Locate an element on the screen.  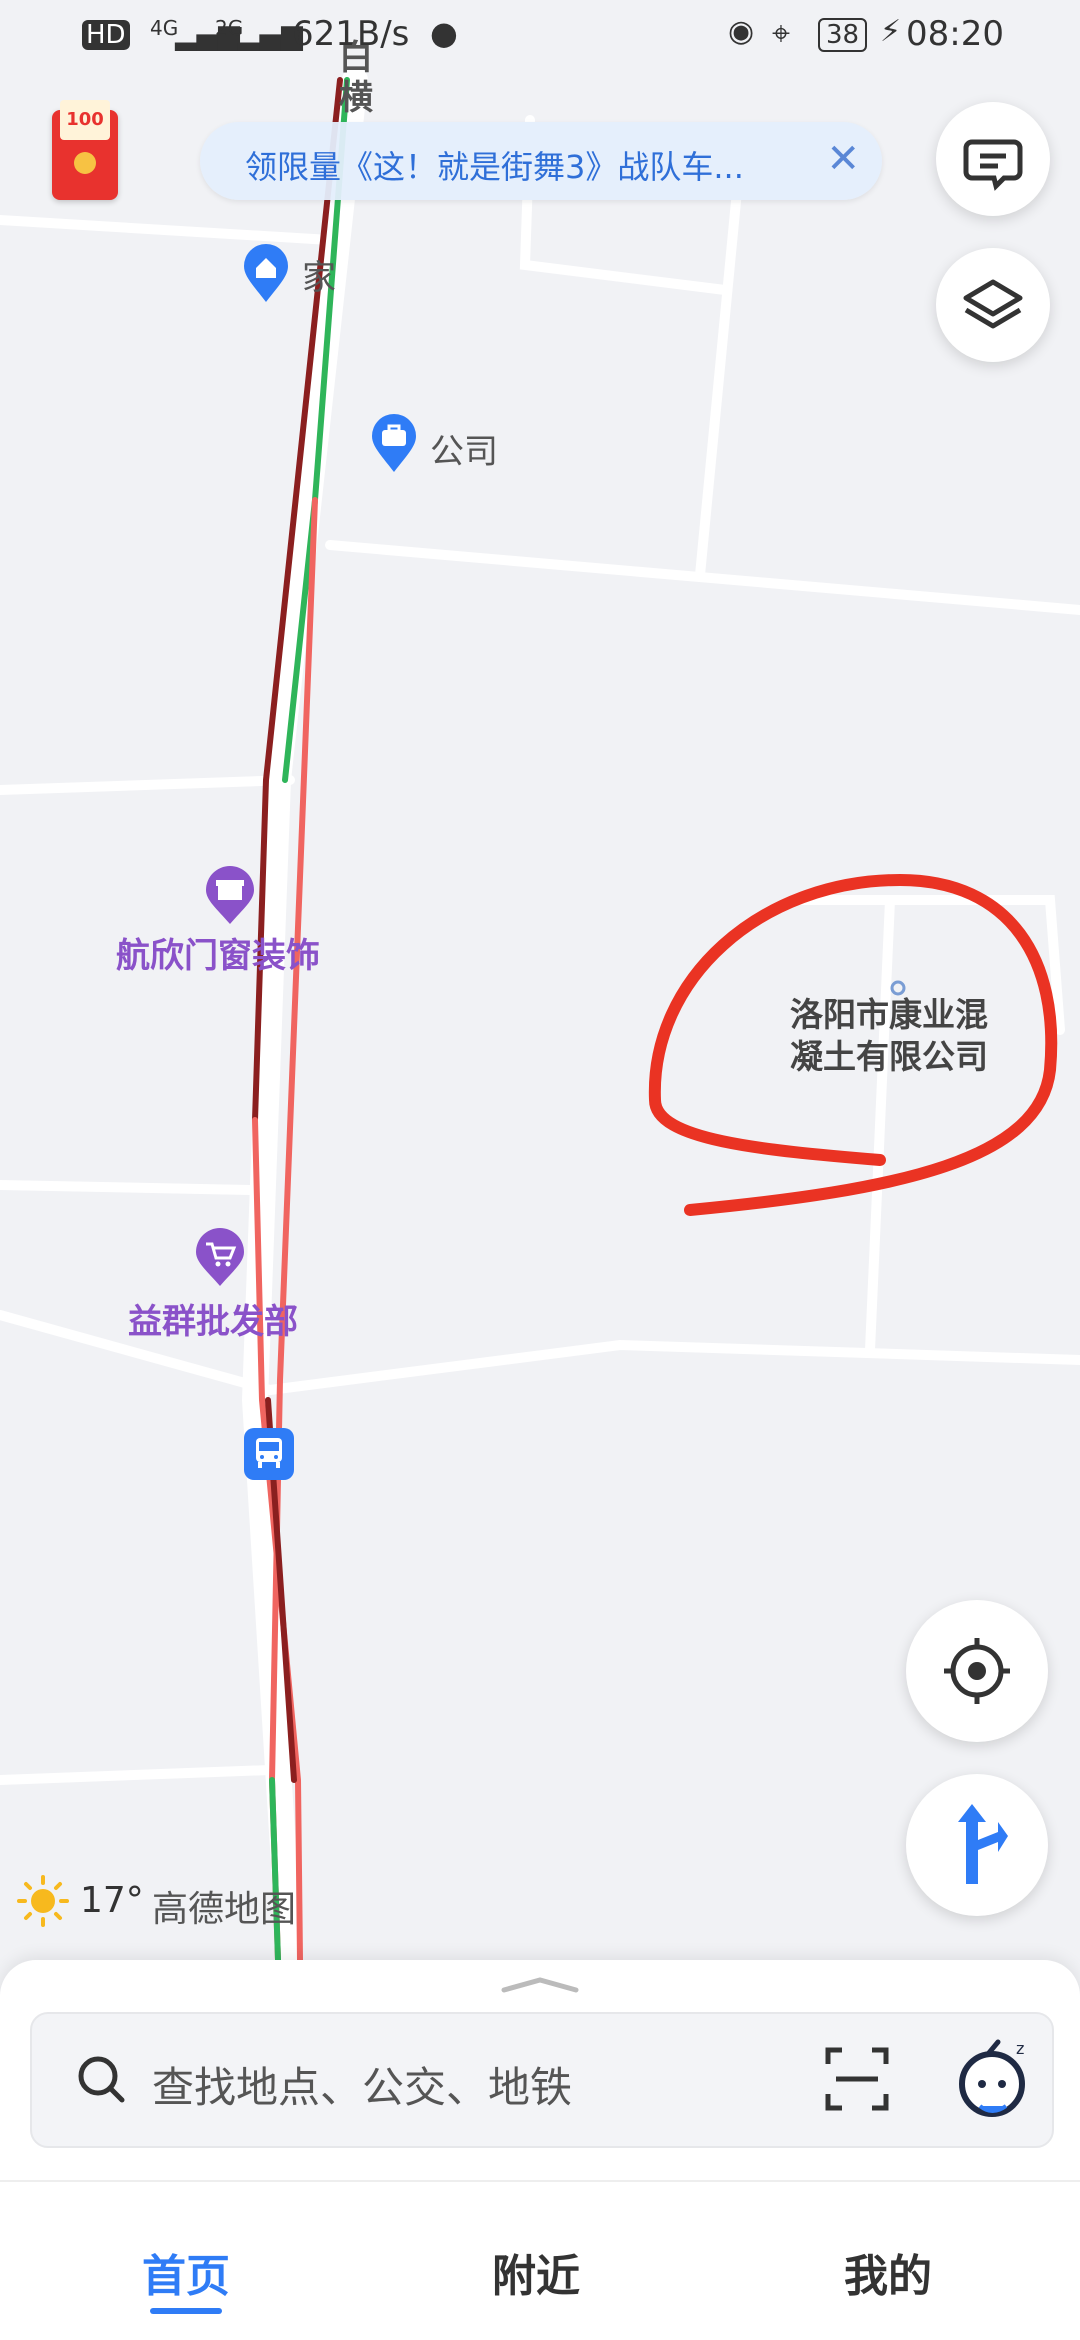
tab-nearby: 附近 is located at coordinates (536, 2272).